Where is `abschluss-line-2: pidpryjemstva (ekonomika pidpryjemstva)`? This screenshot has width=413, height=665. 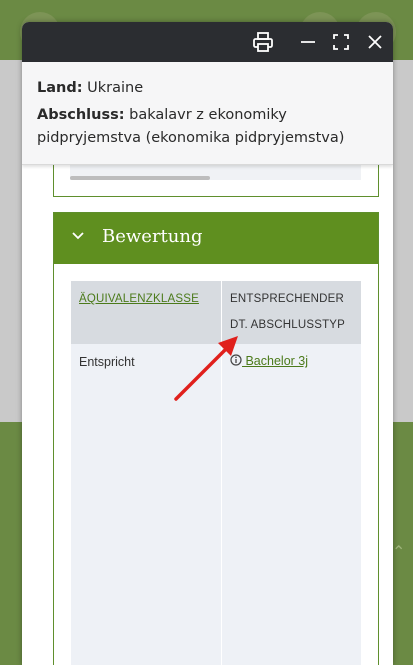 abschluss-line-2: pidpryjemstva (ekonomika pidpryjemstva) is located at coordinates (190, 138).